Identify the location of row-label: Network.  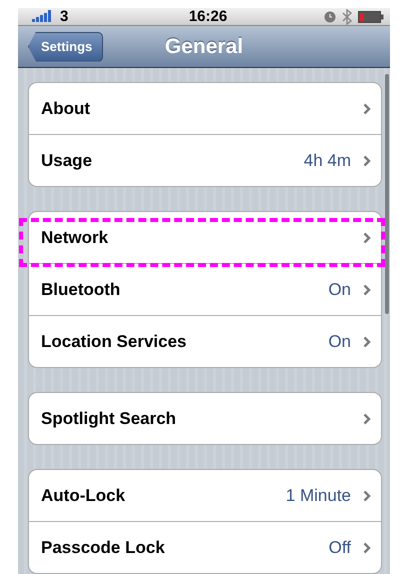
(75, 238).